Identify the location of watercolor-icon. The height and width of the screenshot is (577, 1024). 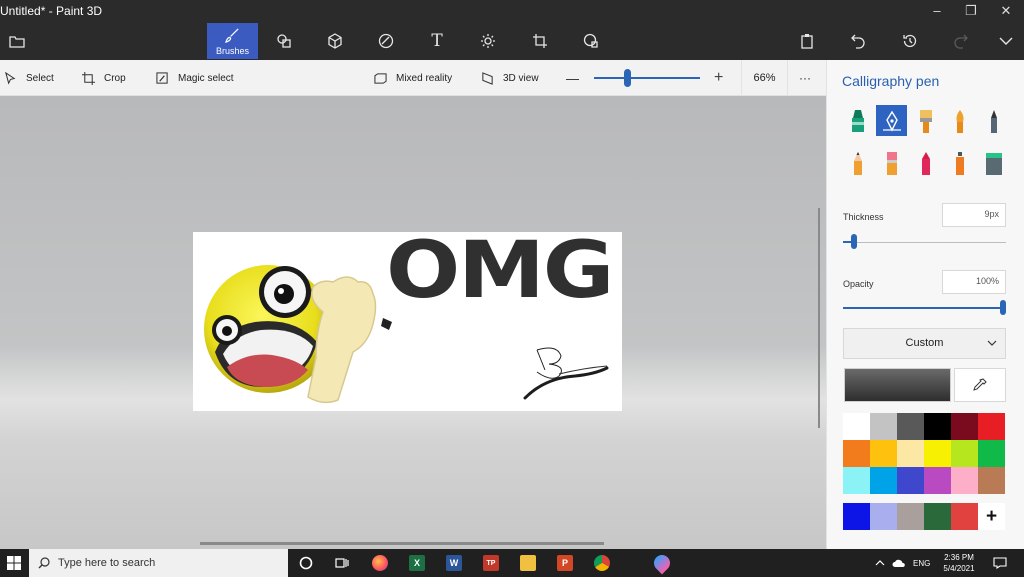
(959, 121).